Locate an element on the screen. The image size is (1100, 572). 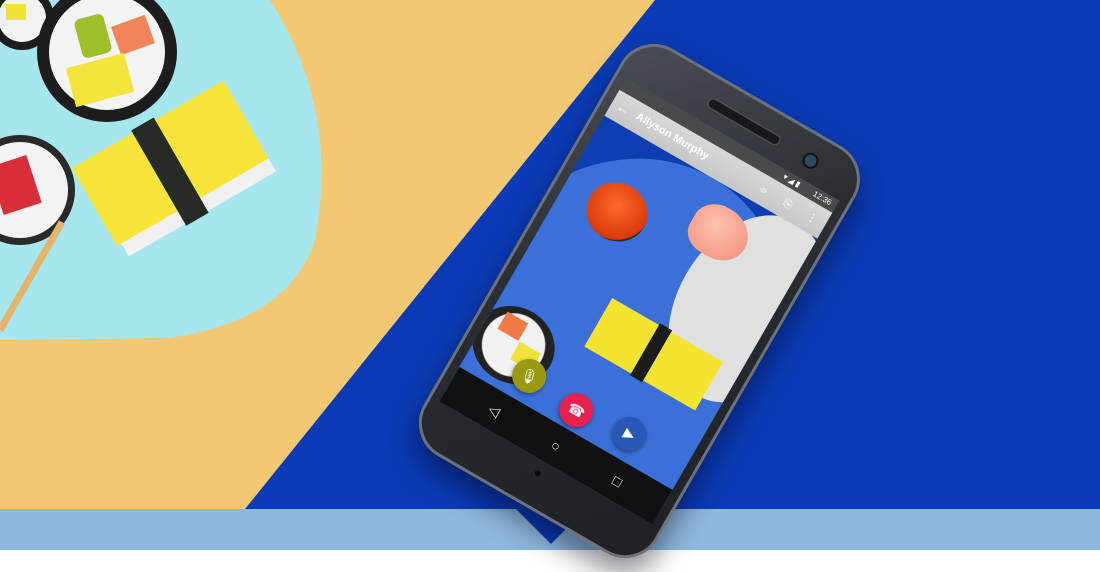
arrow-left-icon: ← is located at coordinates (625, 109).